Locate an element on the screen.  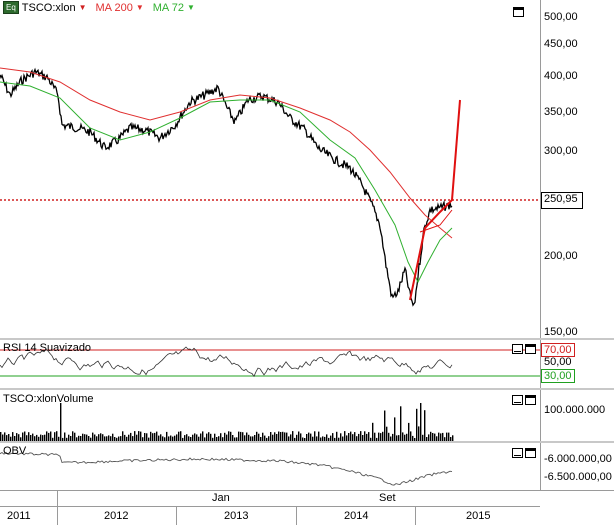
volume-maximize-icon is located at coordinates (530, 400).